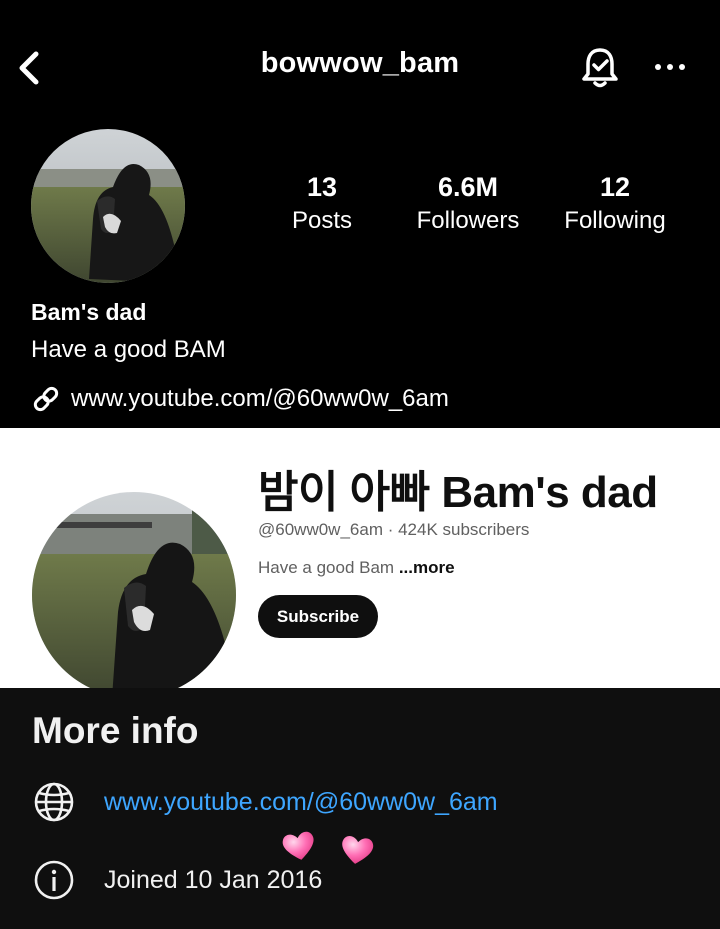 The image size is (720, 929). Describe the element at coordinates (394, 529) in the screenshot. I see `channel-handle-subscribers: @60ww0w_6am · 424K subscribers` at that location.